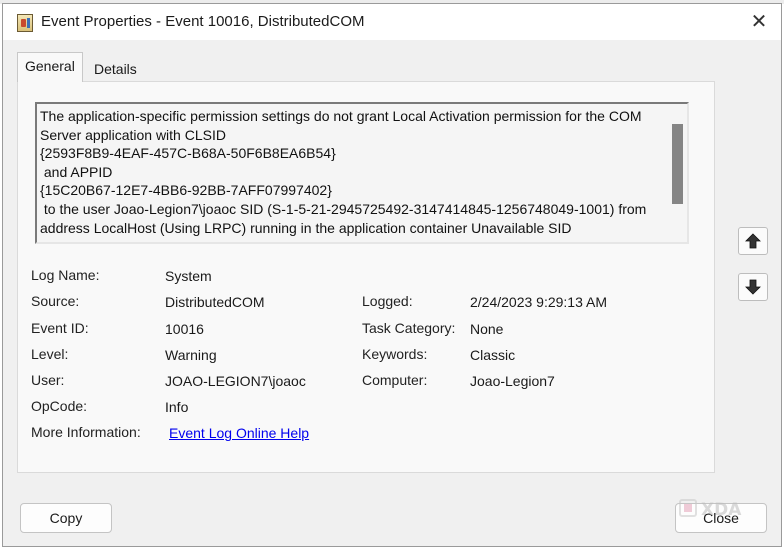  Describe the element at coordinates (487, 329) in the screenshot. I see `task-category-value: None` at that location.